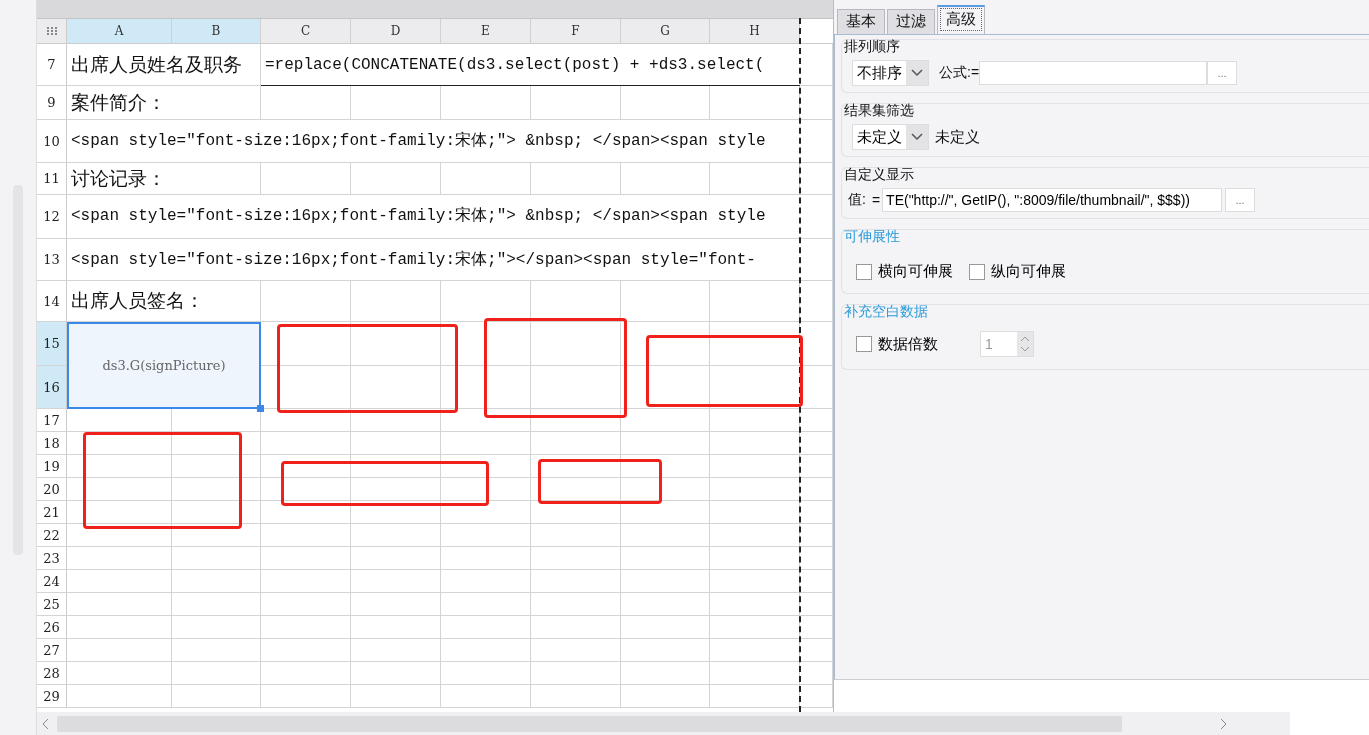 Image resolution: width=1369 pixels, height=735 pixels. Describe the element at coordinates (886, 312) in the screenshot. I see `section-title: 补充空白数据` at that location.